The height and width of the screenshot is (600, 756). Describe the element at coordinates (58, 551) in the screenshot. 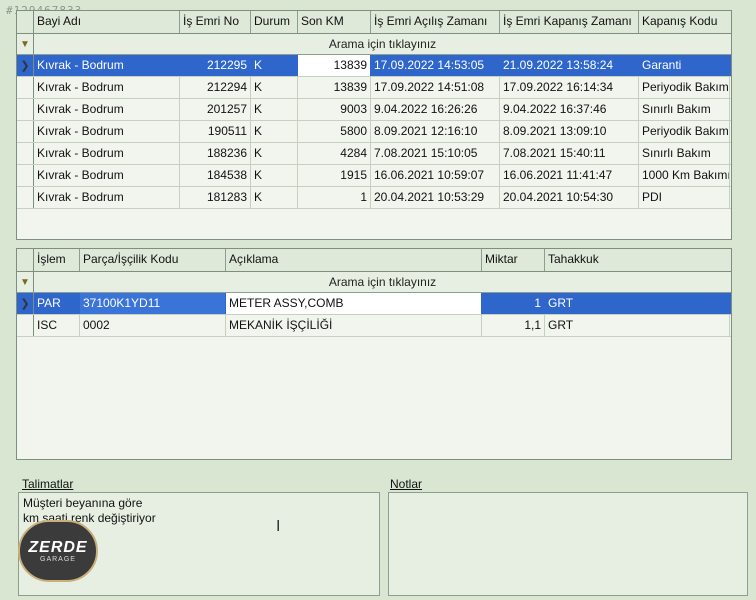

I see `logo: ZERDE GARAGE` at that location.